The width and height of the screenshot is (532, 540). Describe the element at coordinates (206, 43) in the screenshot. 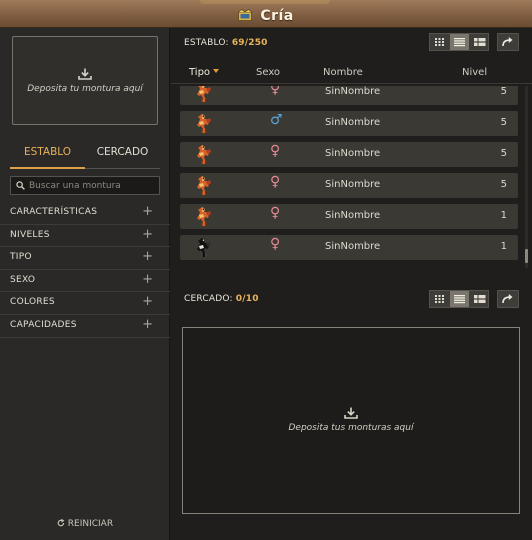

I see `stable-label: ESTABLO:` at that location.